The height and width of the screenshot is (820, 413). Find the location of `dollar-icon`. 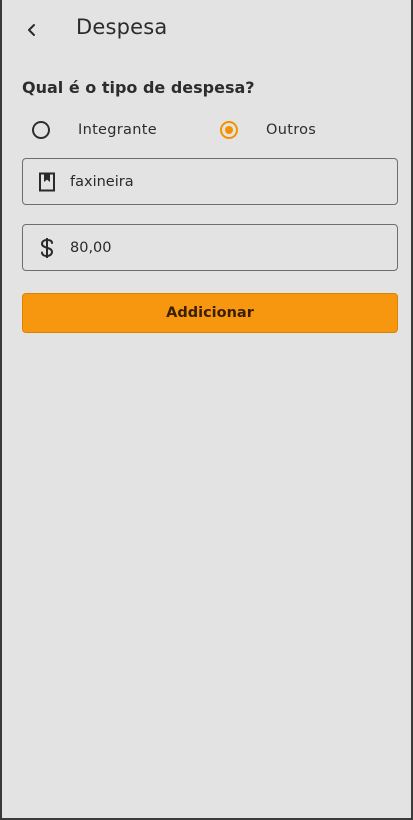

dollar-icon is located at coordinates (47, 248).